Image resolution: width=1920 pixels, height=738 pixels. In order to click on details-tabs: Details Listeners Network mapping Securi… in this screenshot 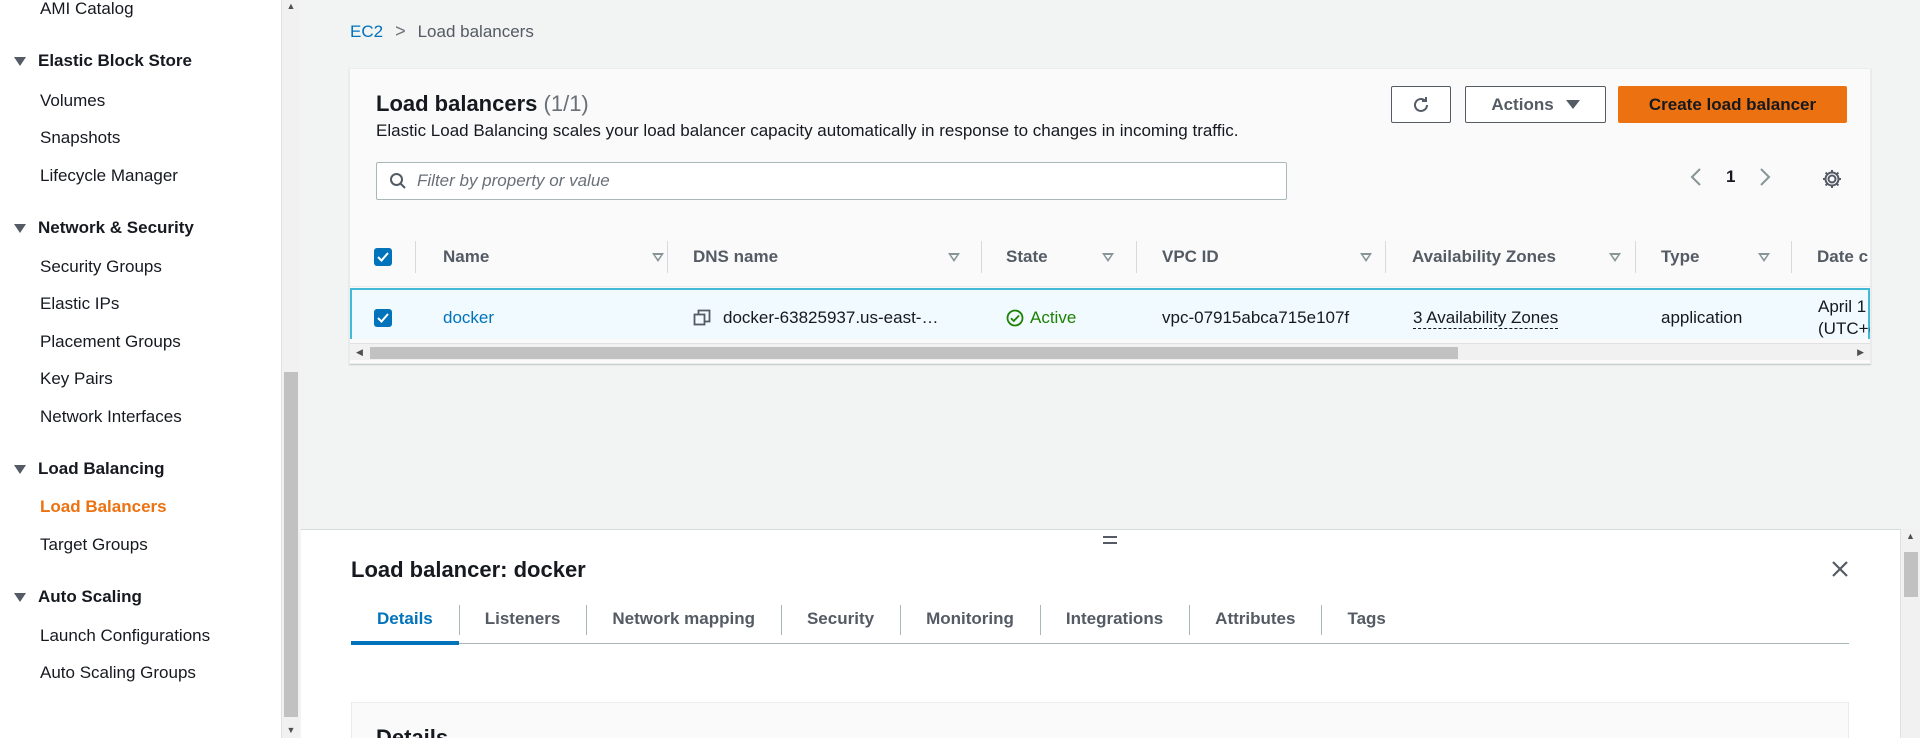, I will do `click(1100, 619)`.